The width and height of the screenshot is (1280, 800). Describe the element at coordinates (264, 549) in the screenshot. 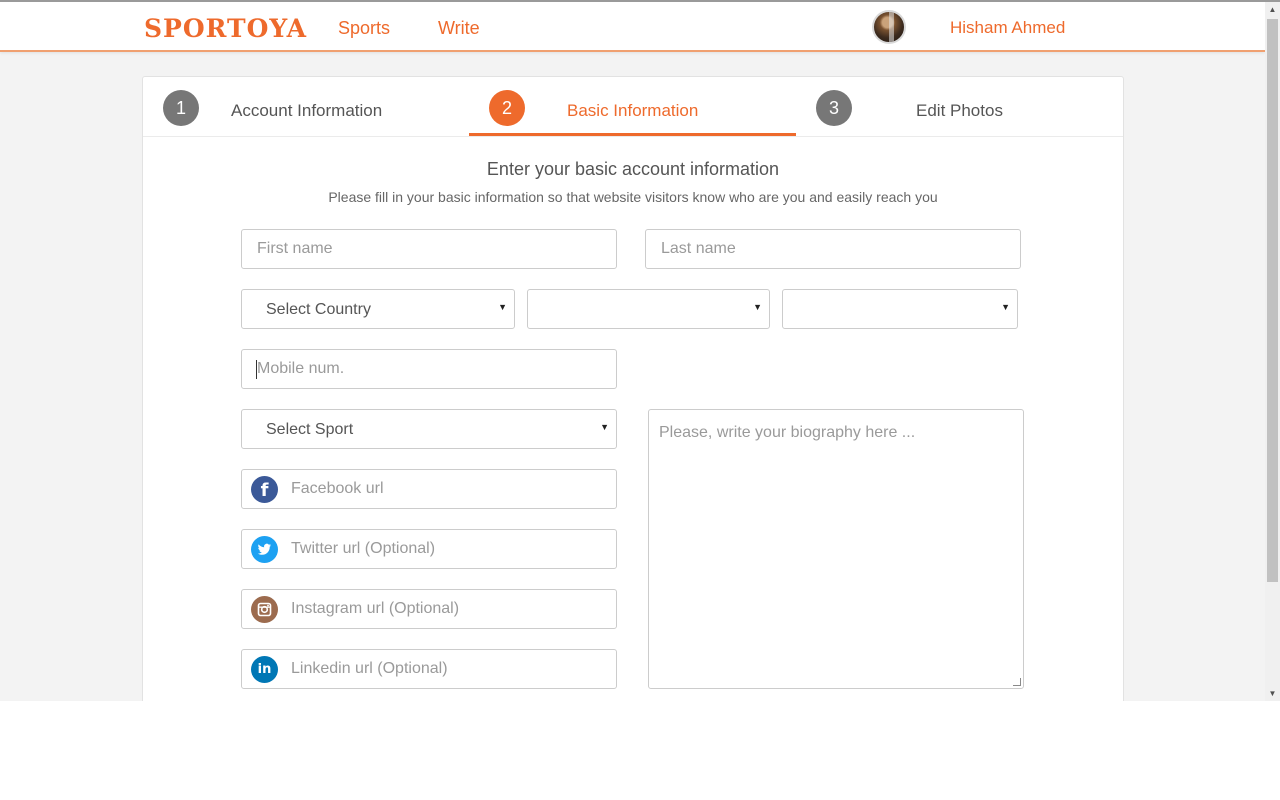

I see `twitter-icon` at that location.